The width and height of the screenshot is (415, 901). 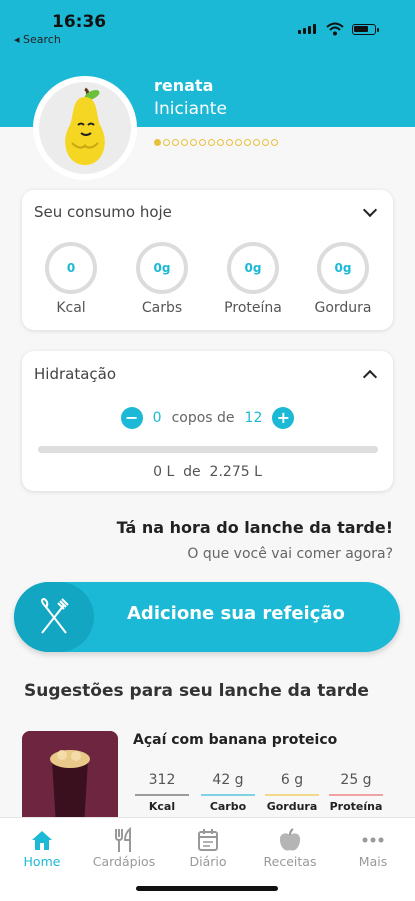 I want to click on avatar, so click(x=85, y=128).